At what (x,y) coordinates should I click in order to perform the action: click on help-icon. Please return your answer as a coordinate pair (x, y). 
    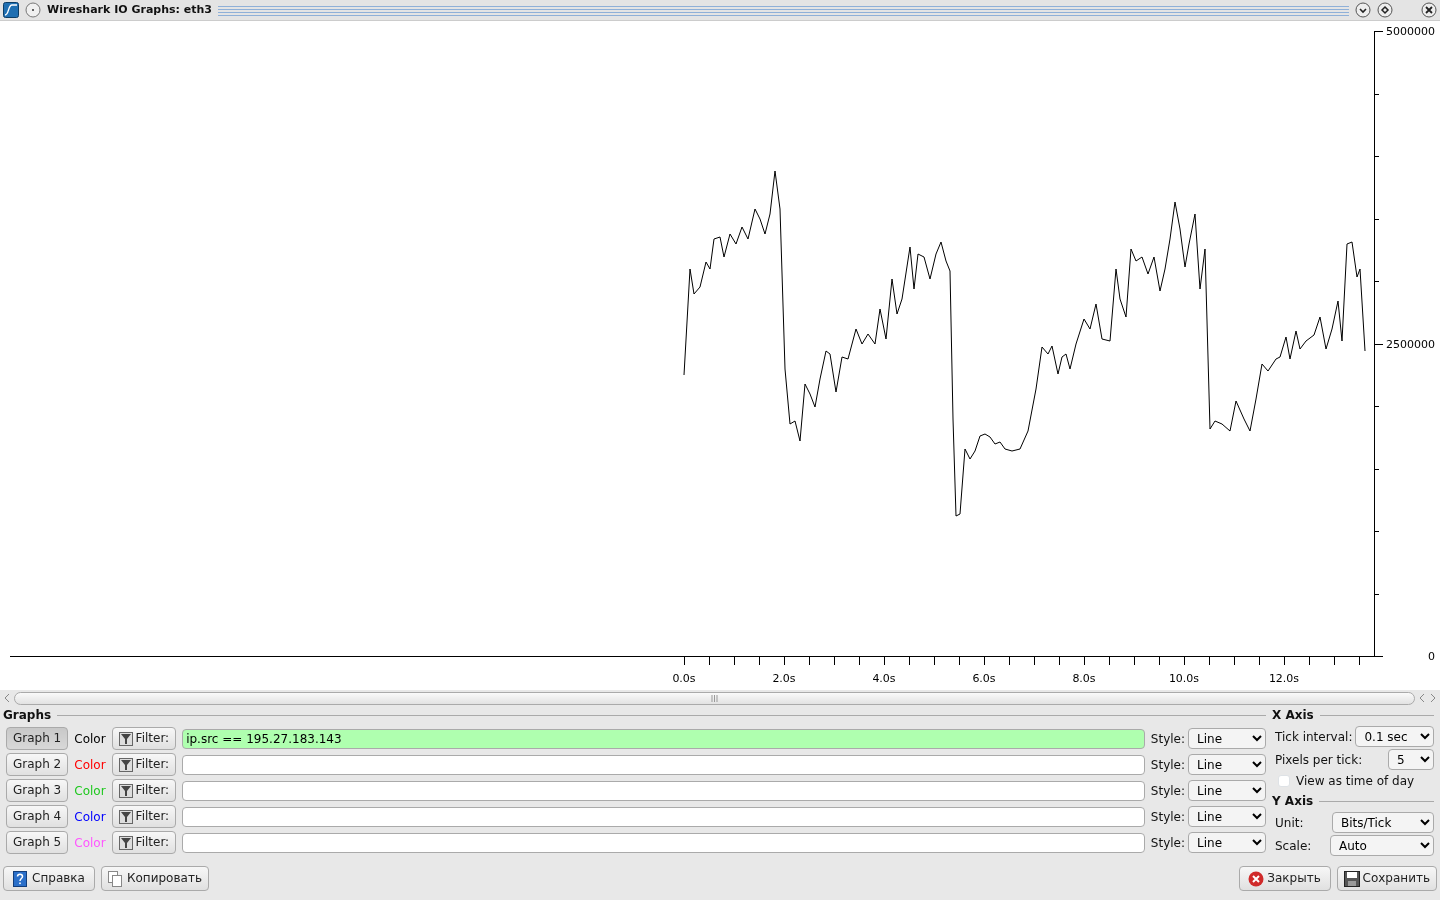
    Looking at the image, I should click on (21, 878).